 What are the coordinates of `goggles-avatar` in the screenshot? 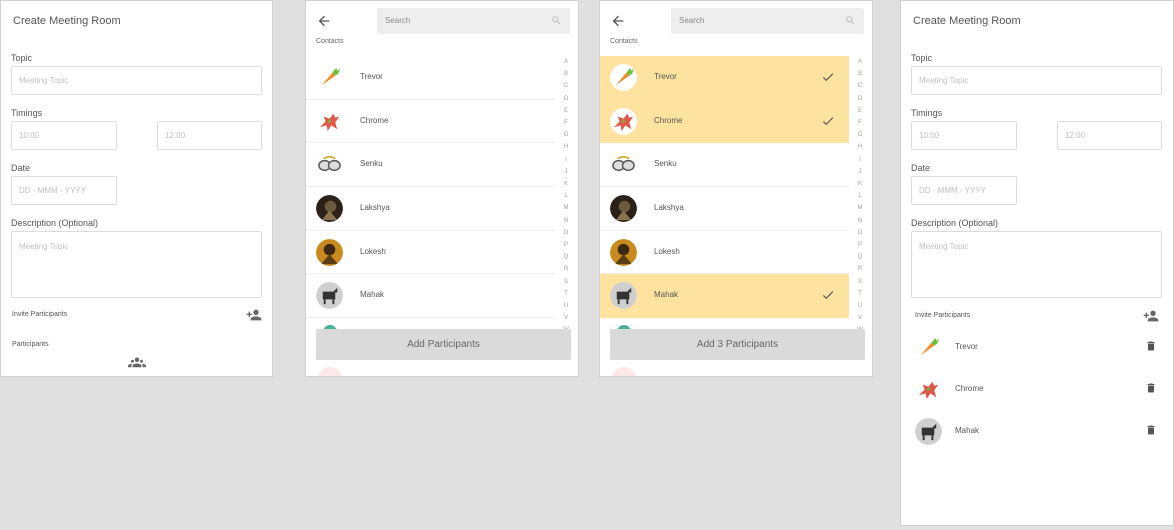 It's located at (623, 164).